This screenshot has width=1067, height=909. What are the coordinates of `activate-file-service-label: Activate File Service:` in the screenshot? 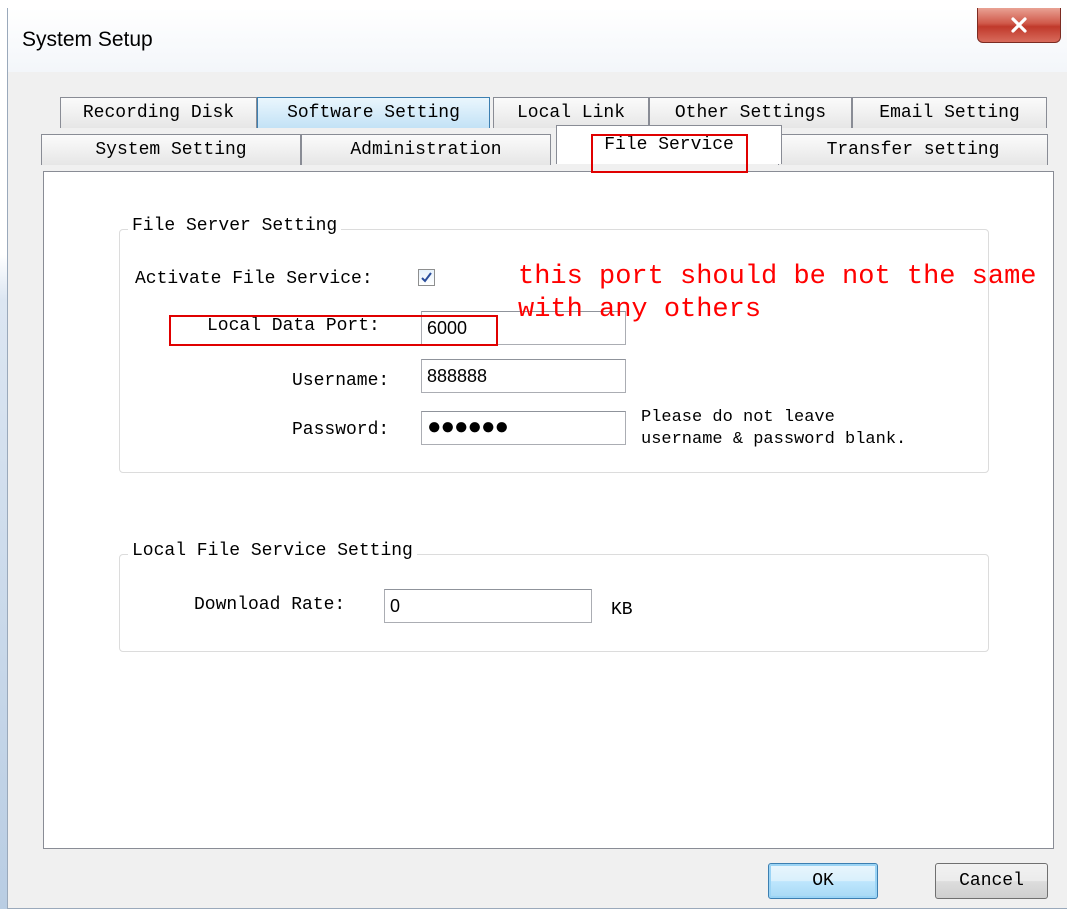 It's located at (254, 279).